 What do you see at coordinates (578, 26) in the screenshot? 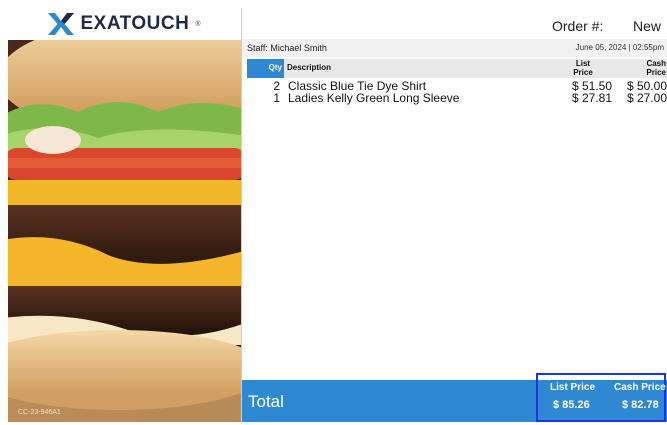
I see `order-number-label: Order #:` at bounding box center [578, 26].